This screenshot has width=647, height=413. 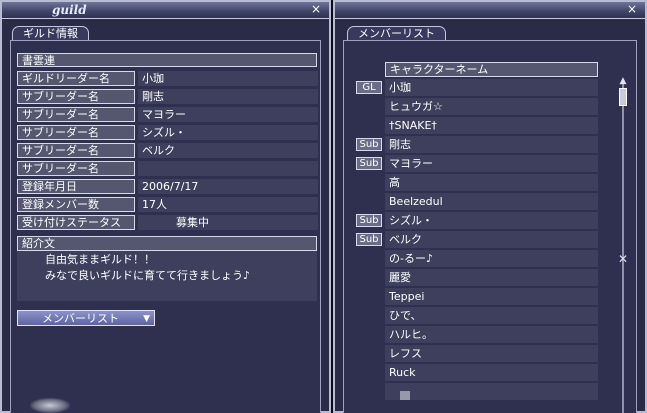 I want to click on member-row: 高, so click(x=491, y=182).